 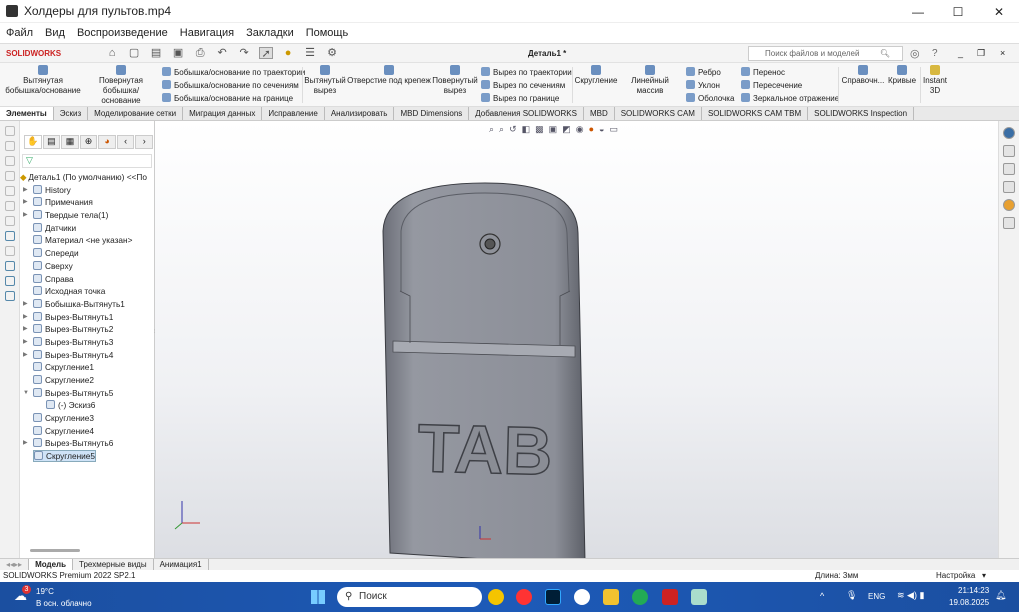 I want to click on extruded-boss-button: Вытянутая бобышка/основание, so click(x=43, y=79).